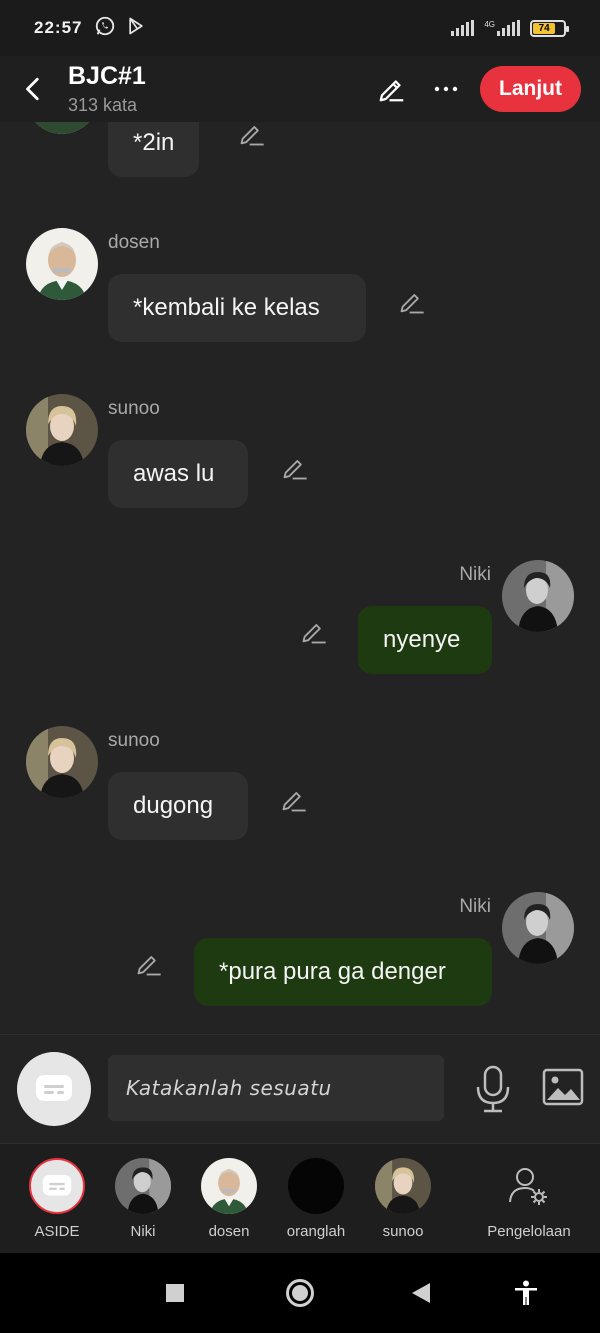 This screenshot has height=1333, width=600. I want to click on message-bubble: *pura pura ga denger, so click(343, 972).